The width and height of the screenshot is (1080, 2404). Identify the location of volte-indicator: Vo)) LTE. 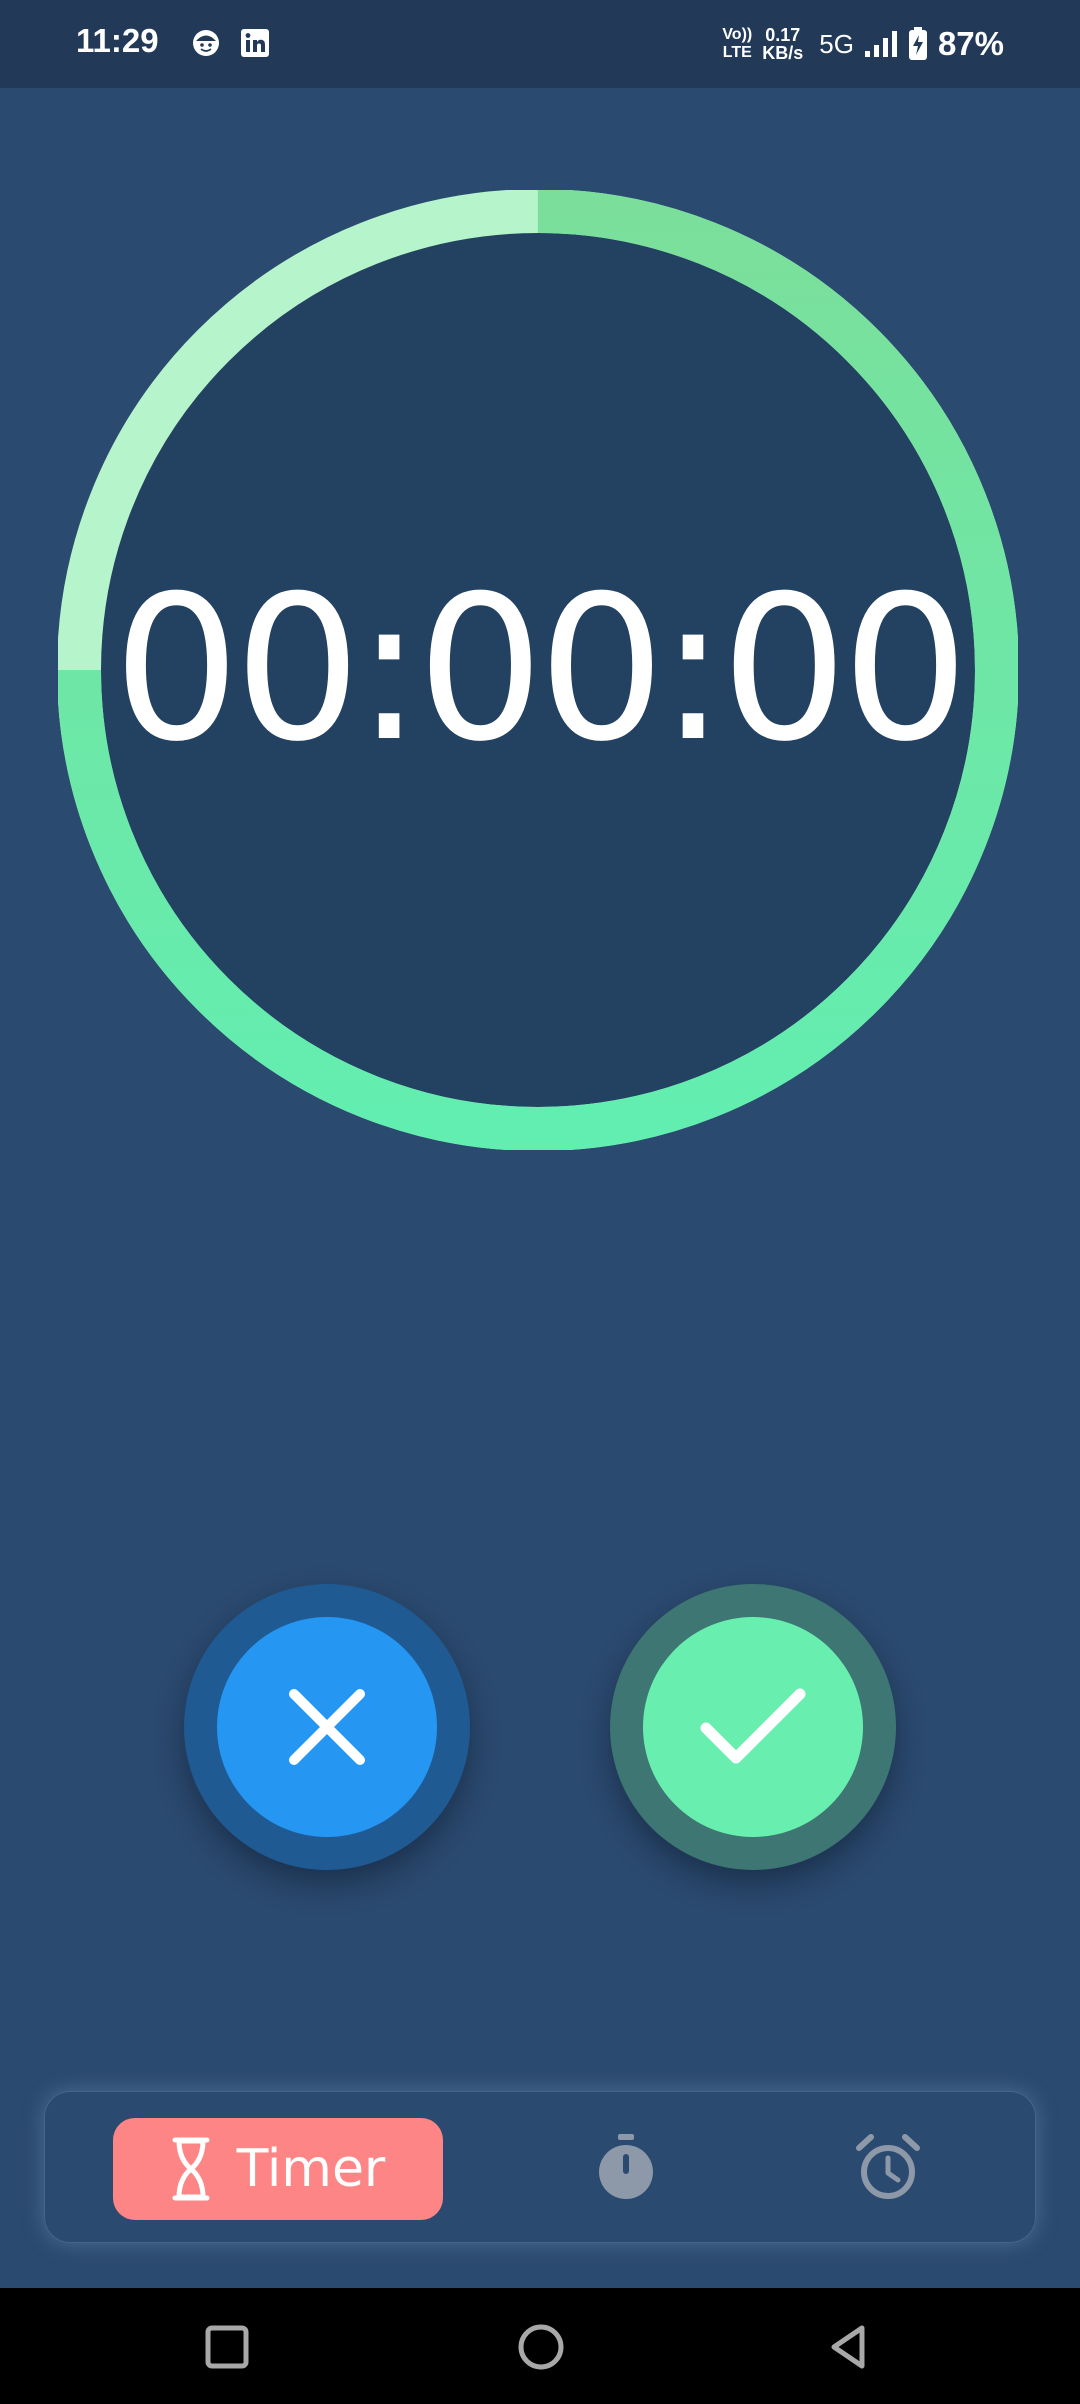
(737, 44).